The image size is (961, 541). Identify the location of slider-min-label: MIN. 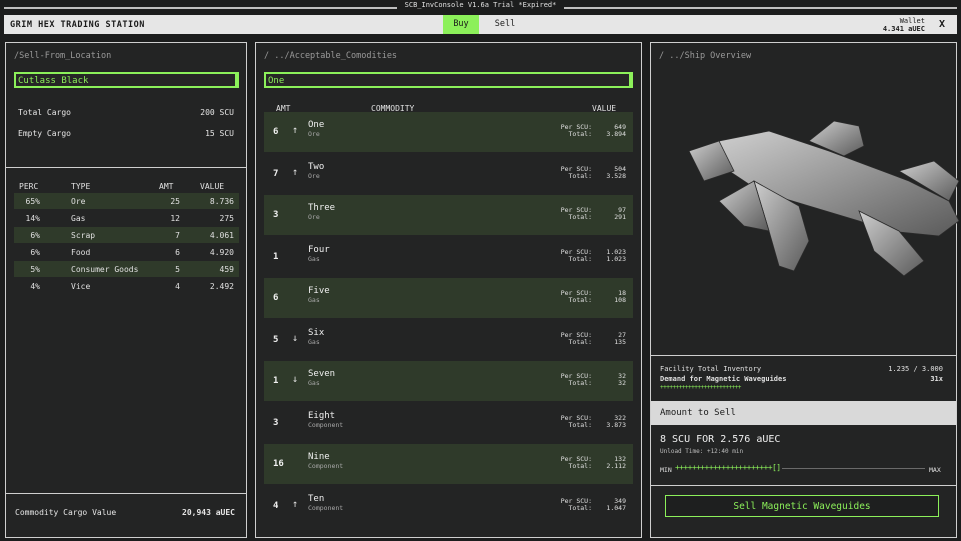
(666, 470).